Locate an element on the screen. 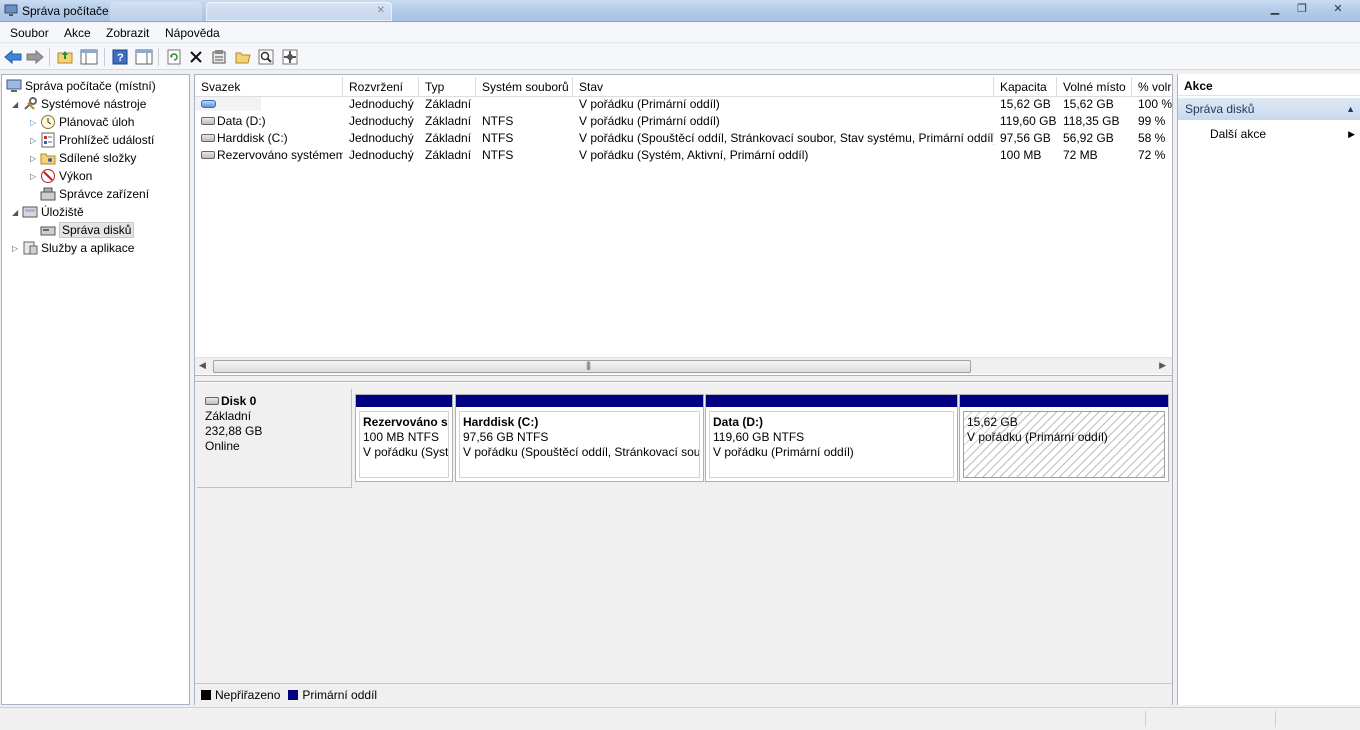 This screenshot has height=730, width=1360. menu-napoveda: Nápověda is located at coordinates (192, 33).